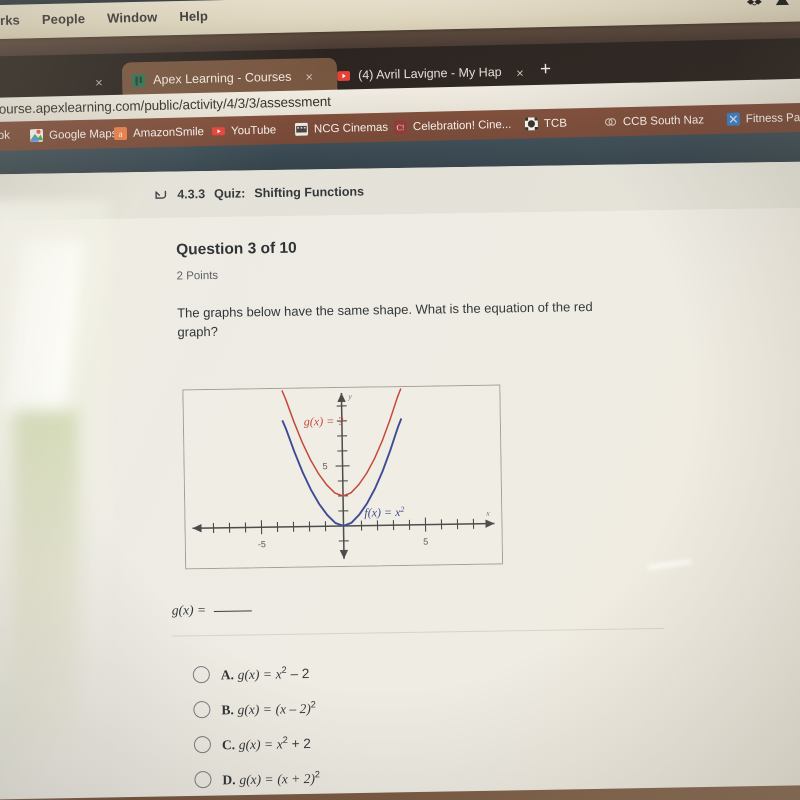 The height and width of the screenshot is (800, 800). Describe the element at coordinates (229, 779) in the screenshot. I see `choice-d-letter: D.` at that location.